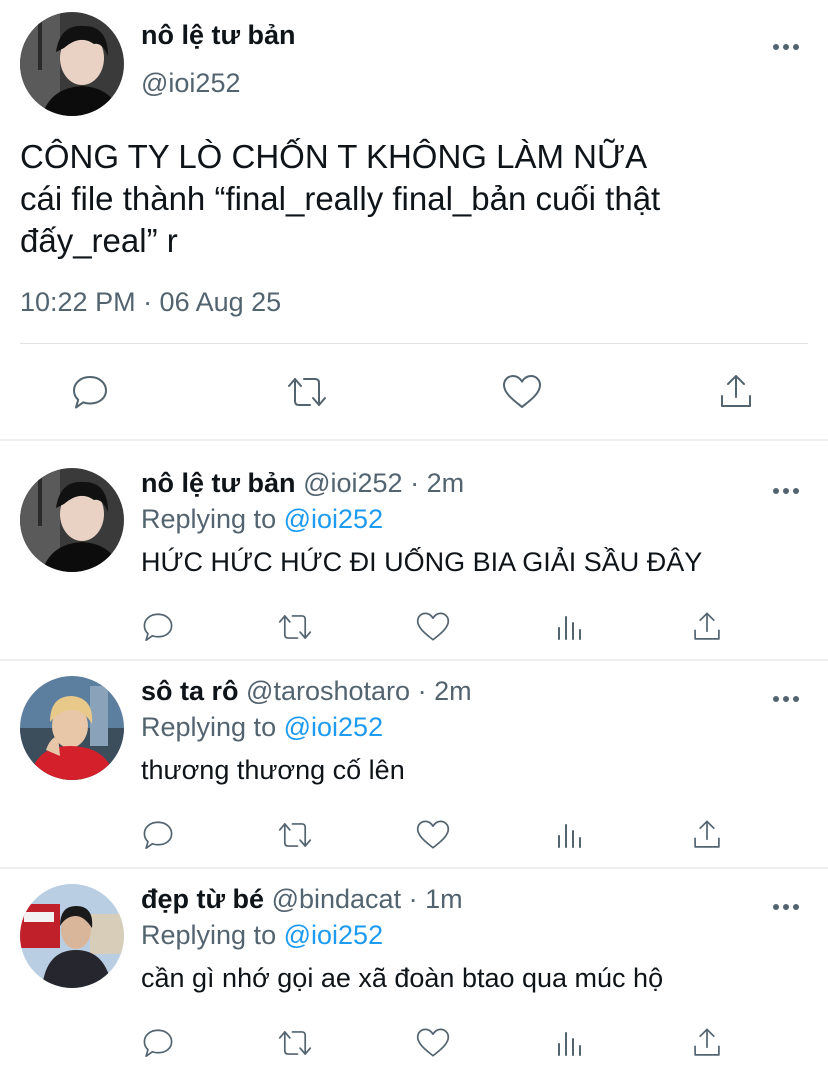 The width and height of the screenshot is (828, 1074). I want to click on reply-header: sô ta rô @taroshotaro · 2m, so click(306, 691).